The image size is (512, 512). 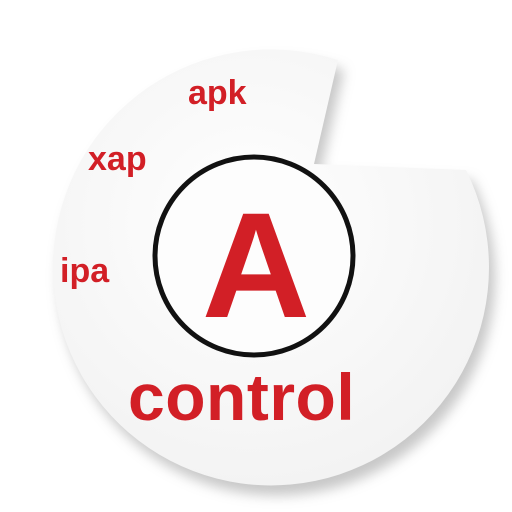 What do you see at coordinates (242, 397) in the screenshot?
I see `logo-wordmark: control` at bounding box center [242, 397].